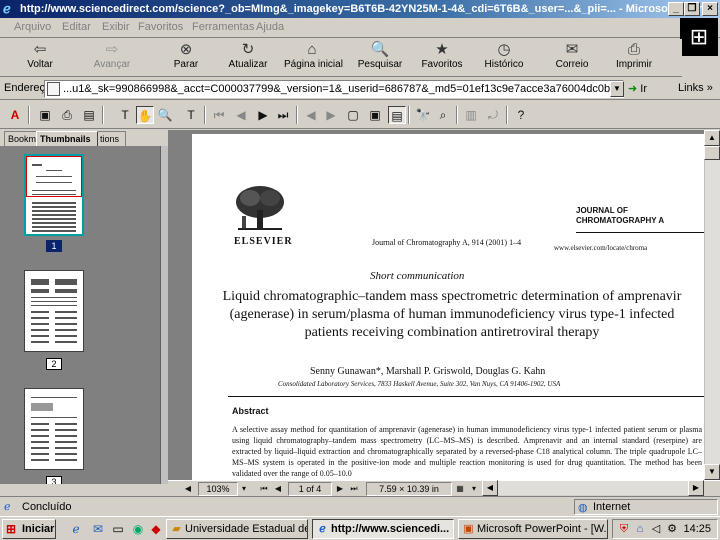  I want to click on zoom-tool-icon: 🔍, so click(165, 115).